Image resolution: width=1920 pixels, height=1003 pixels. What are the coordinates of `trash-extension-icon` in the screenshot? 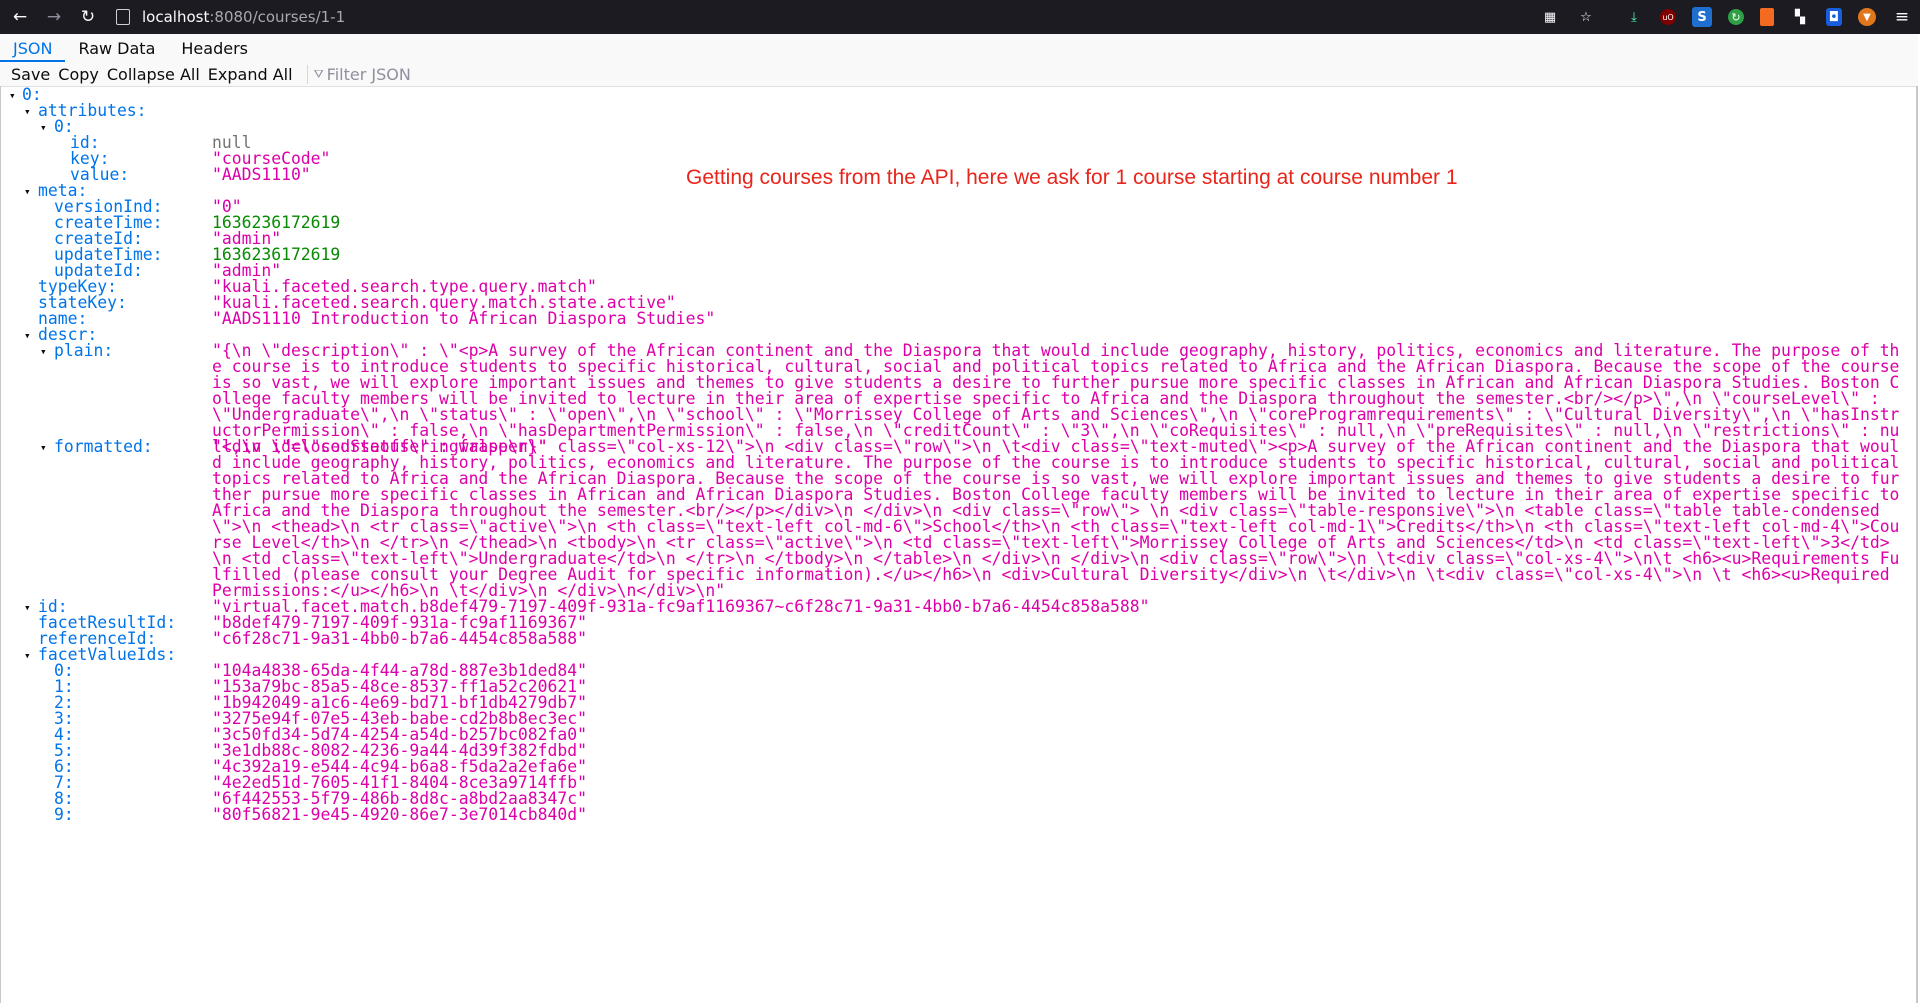 It's located at (1767, 17).